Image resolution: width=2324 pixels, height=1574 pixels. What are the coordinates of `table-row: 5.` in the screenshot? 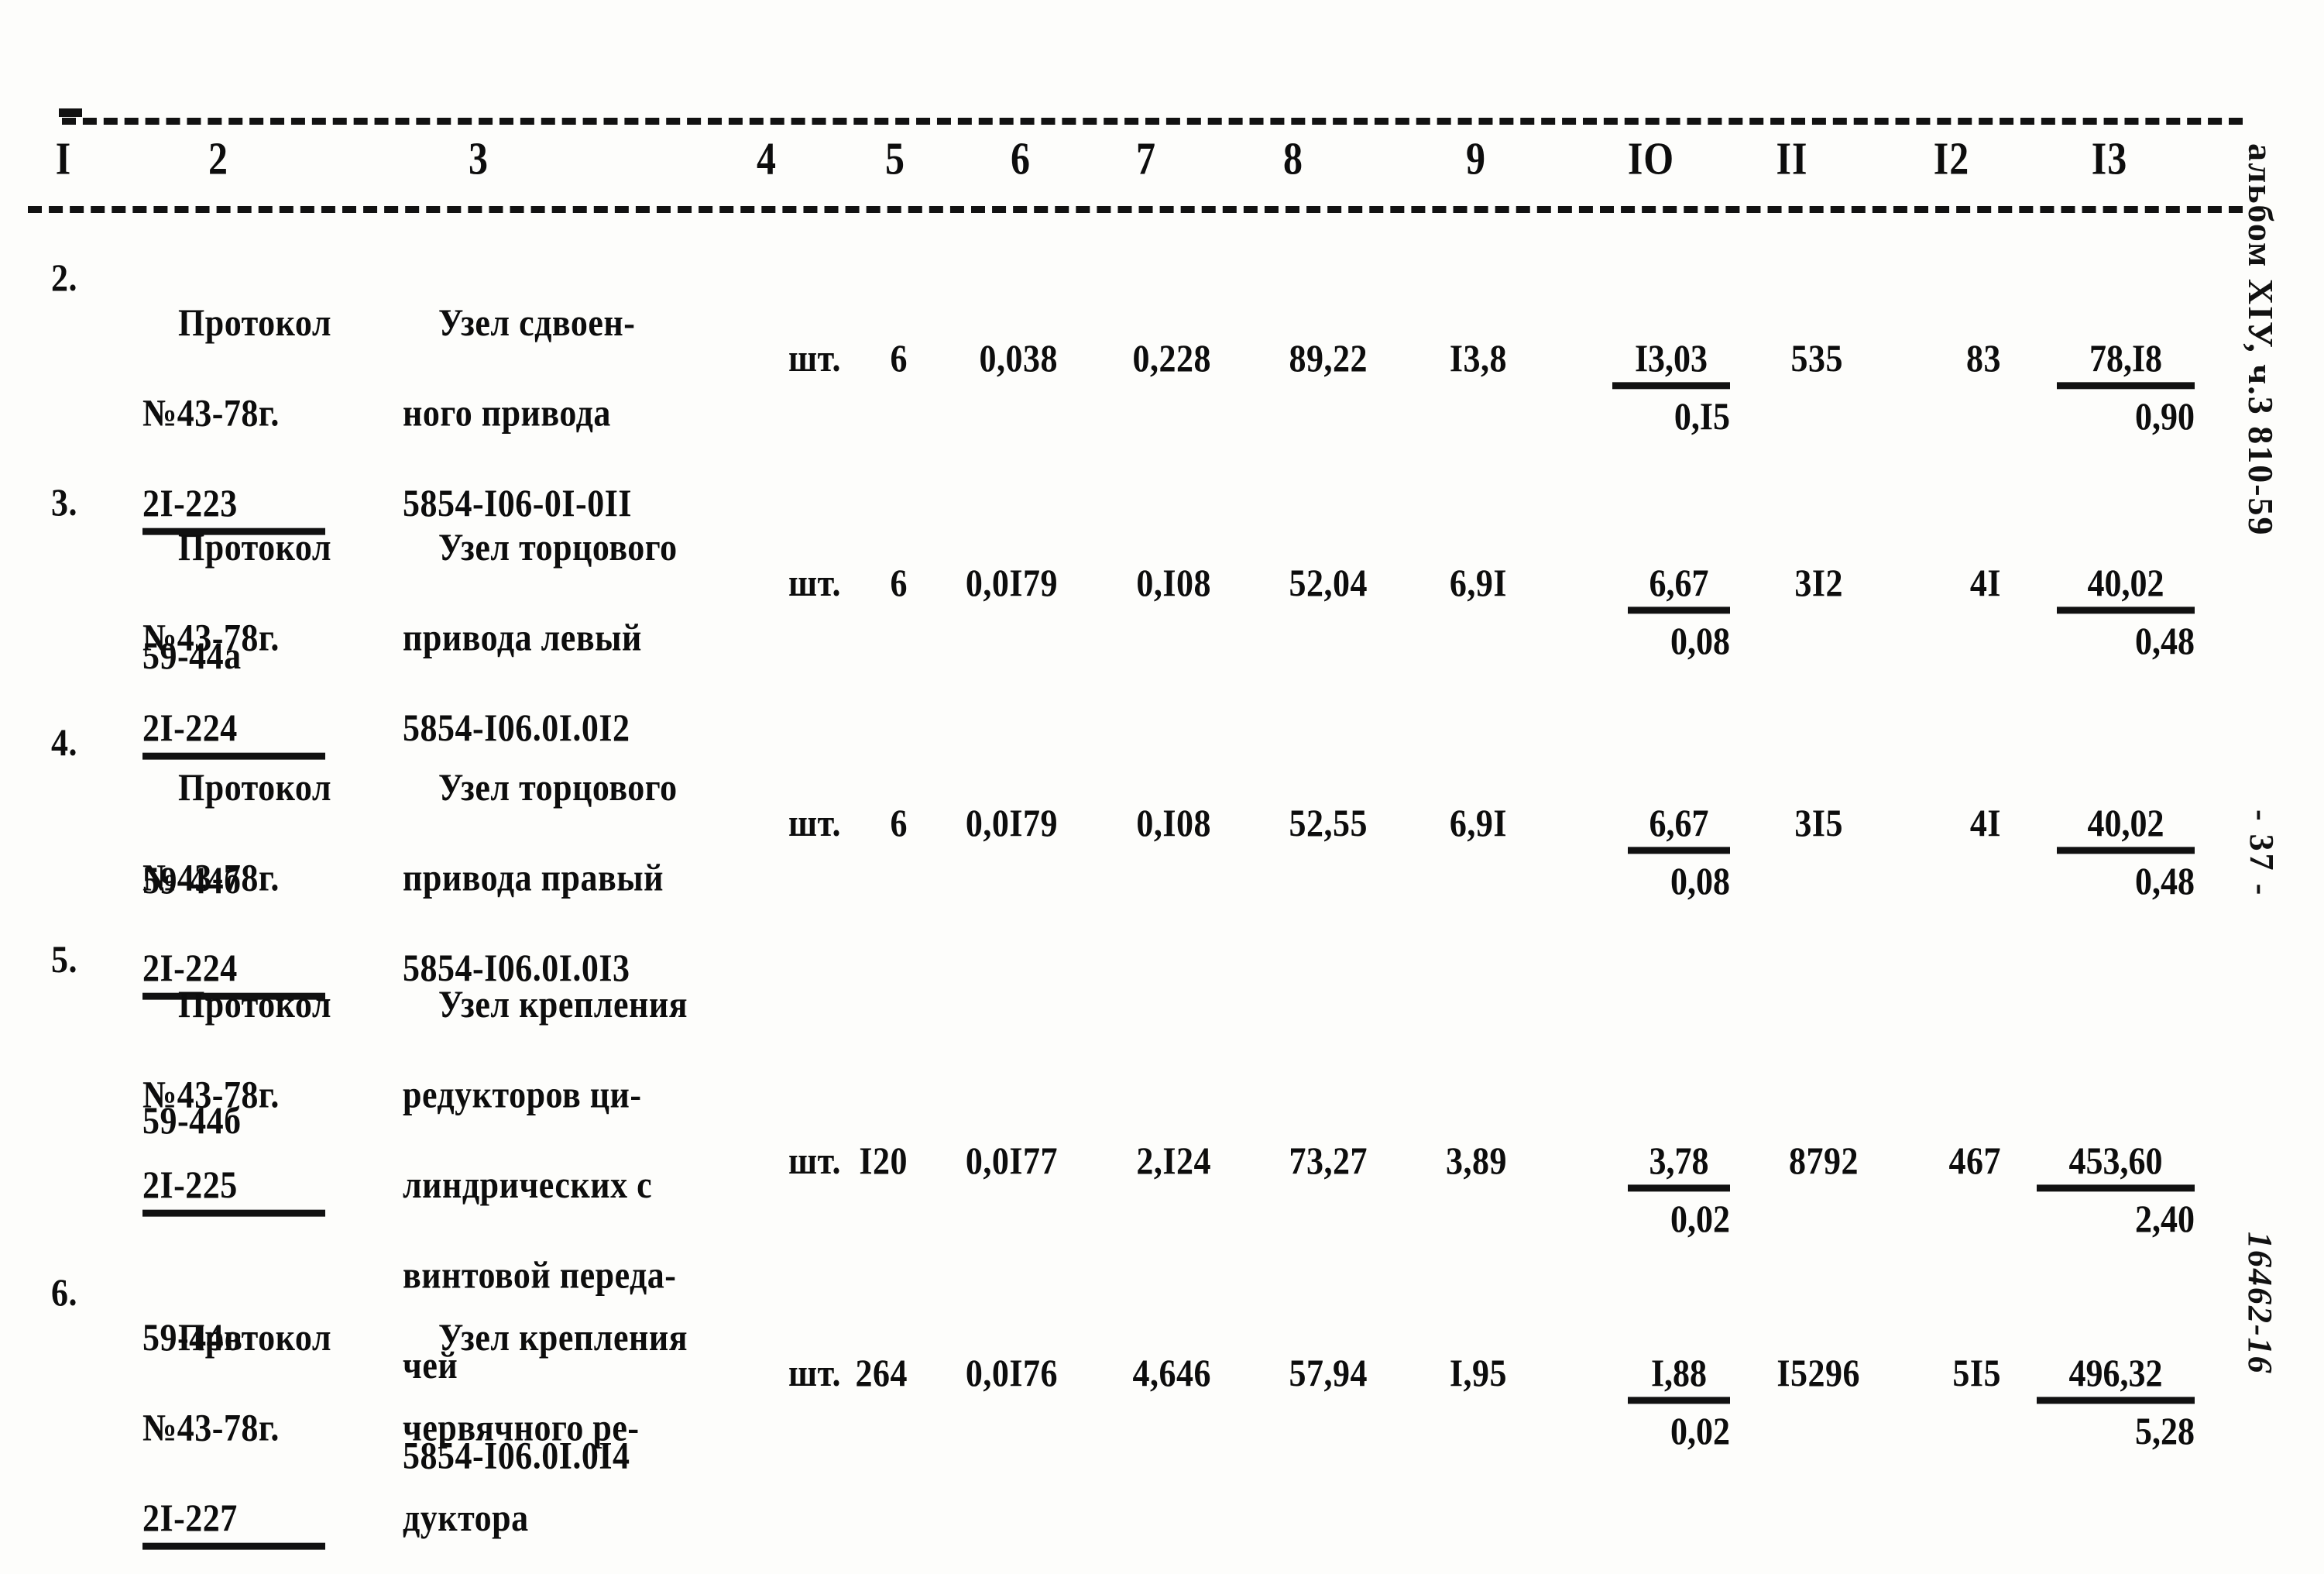 It's located at (64, 959).